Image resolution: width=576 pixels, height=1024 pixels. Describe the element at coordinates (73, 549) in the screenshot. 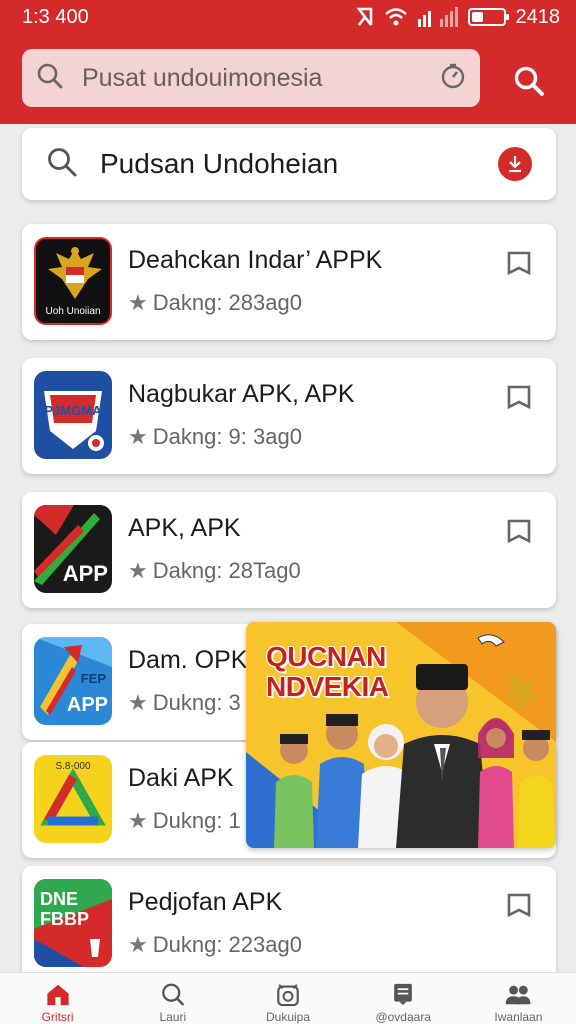

I see `app-arrow-icon: APP` at that location.